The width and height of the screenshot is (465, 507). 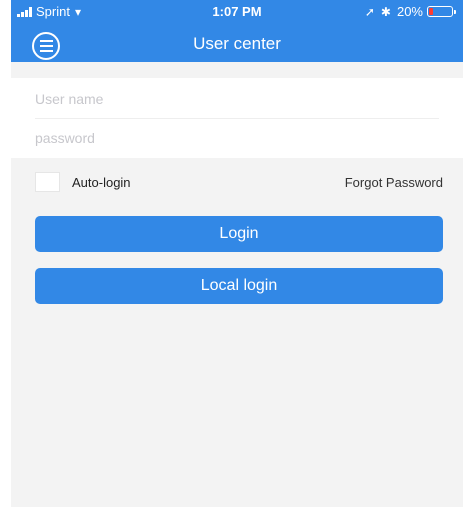 I want to click on battery-level-fill, so click(x=431, y=11).